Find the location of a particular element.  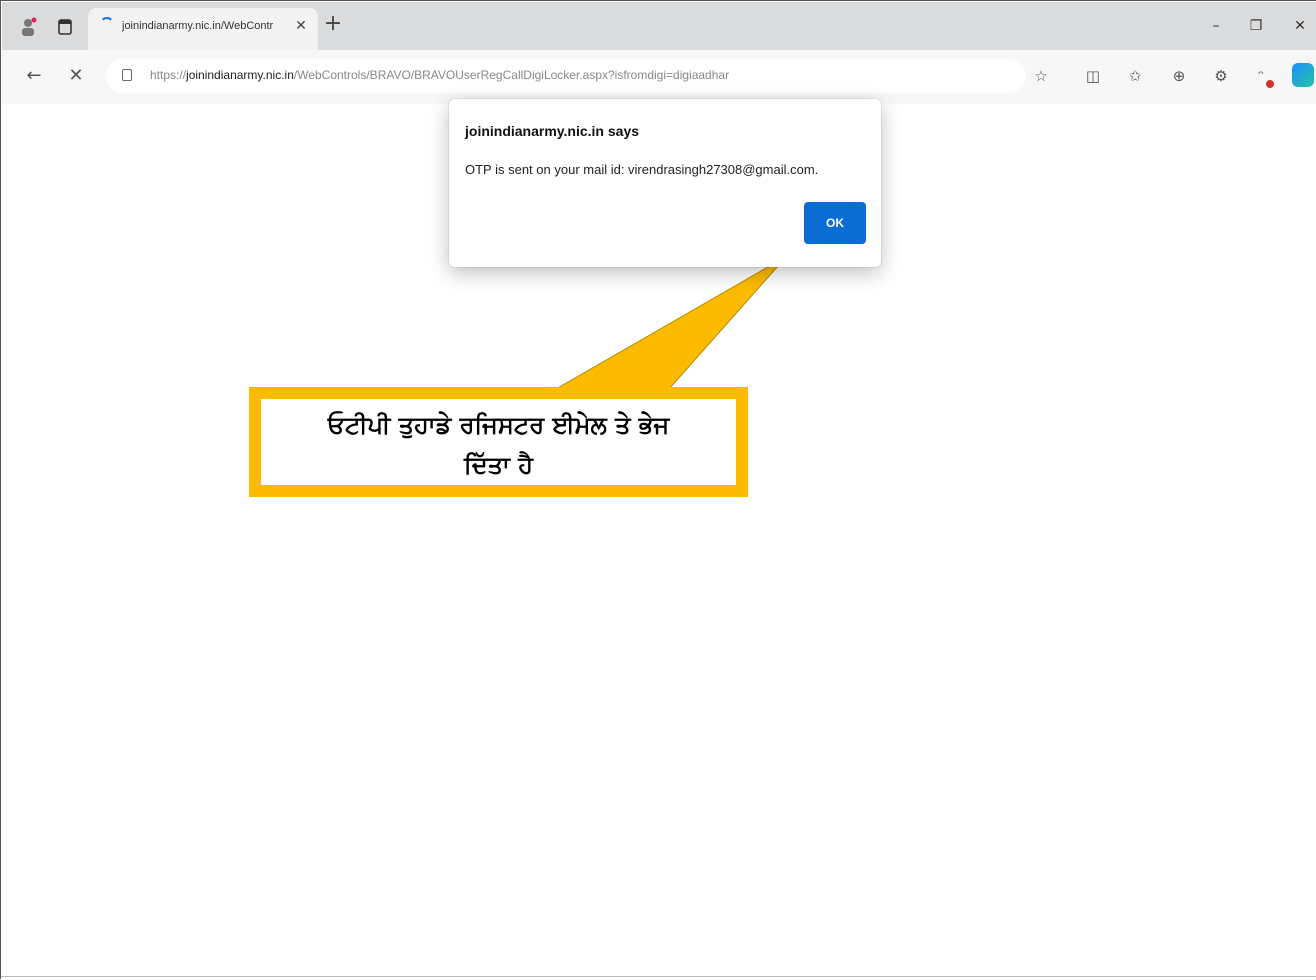

callout-text: ਓਟੀਪੀ ਤੁਹਾਡੇ ਰਜਿਸਟਰ ਈਮੇਲ ਤੇ ਭੇਜ ਦਿੱਤਾ ਹੈ is located at coordinates (498, 445).